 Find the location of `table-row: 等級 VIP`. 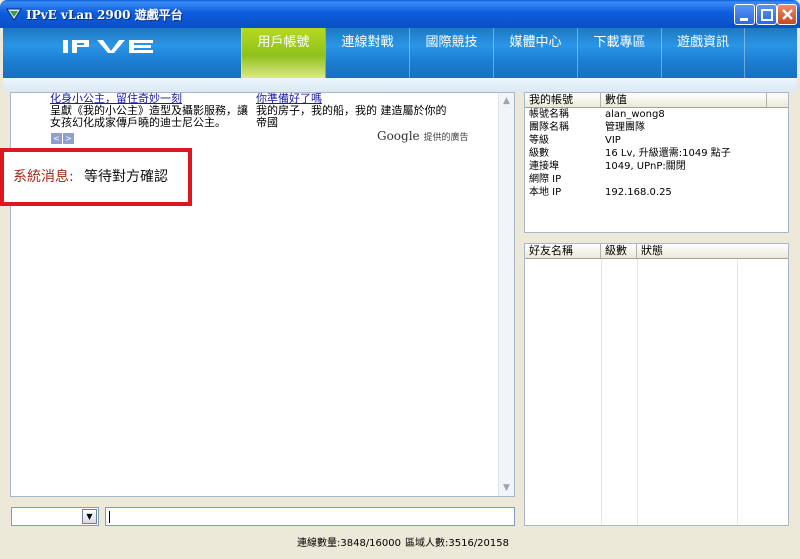

table-row: 等級 VIP is located at coordinates (656, 140).